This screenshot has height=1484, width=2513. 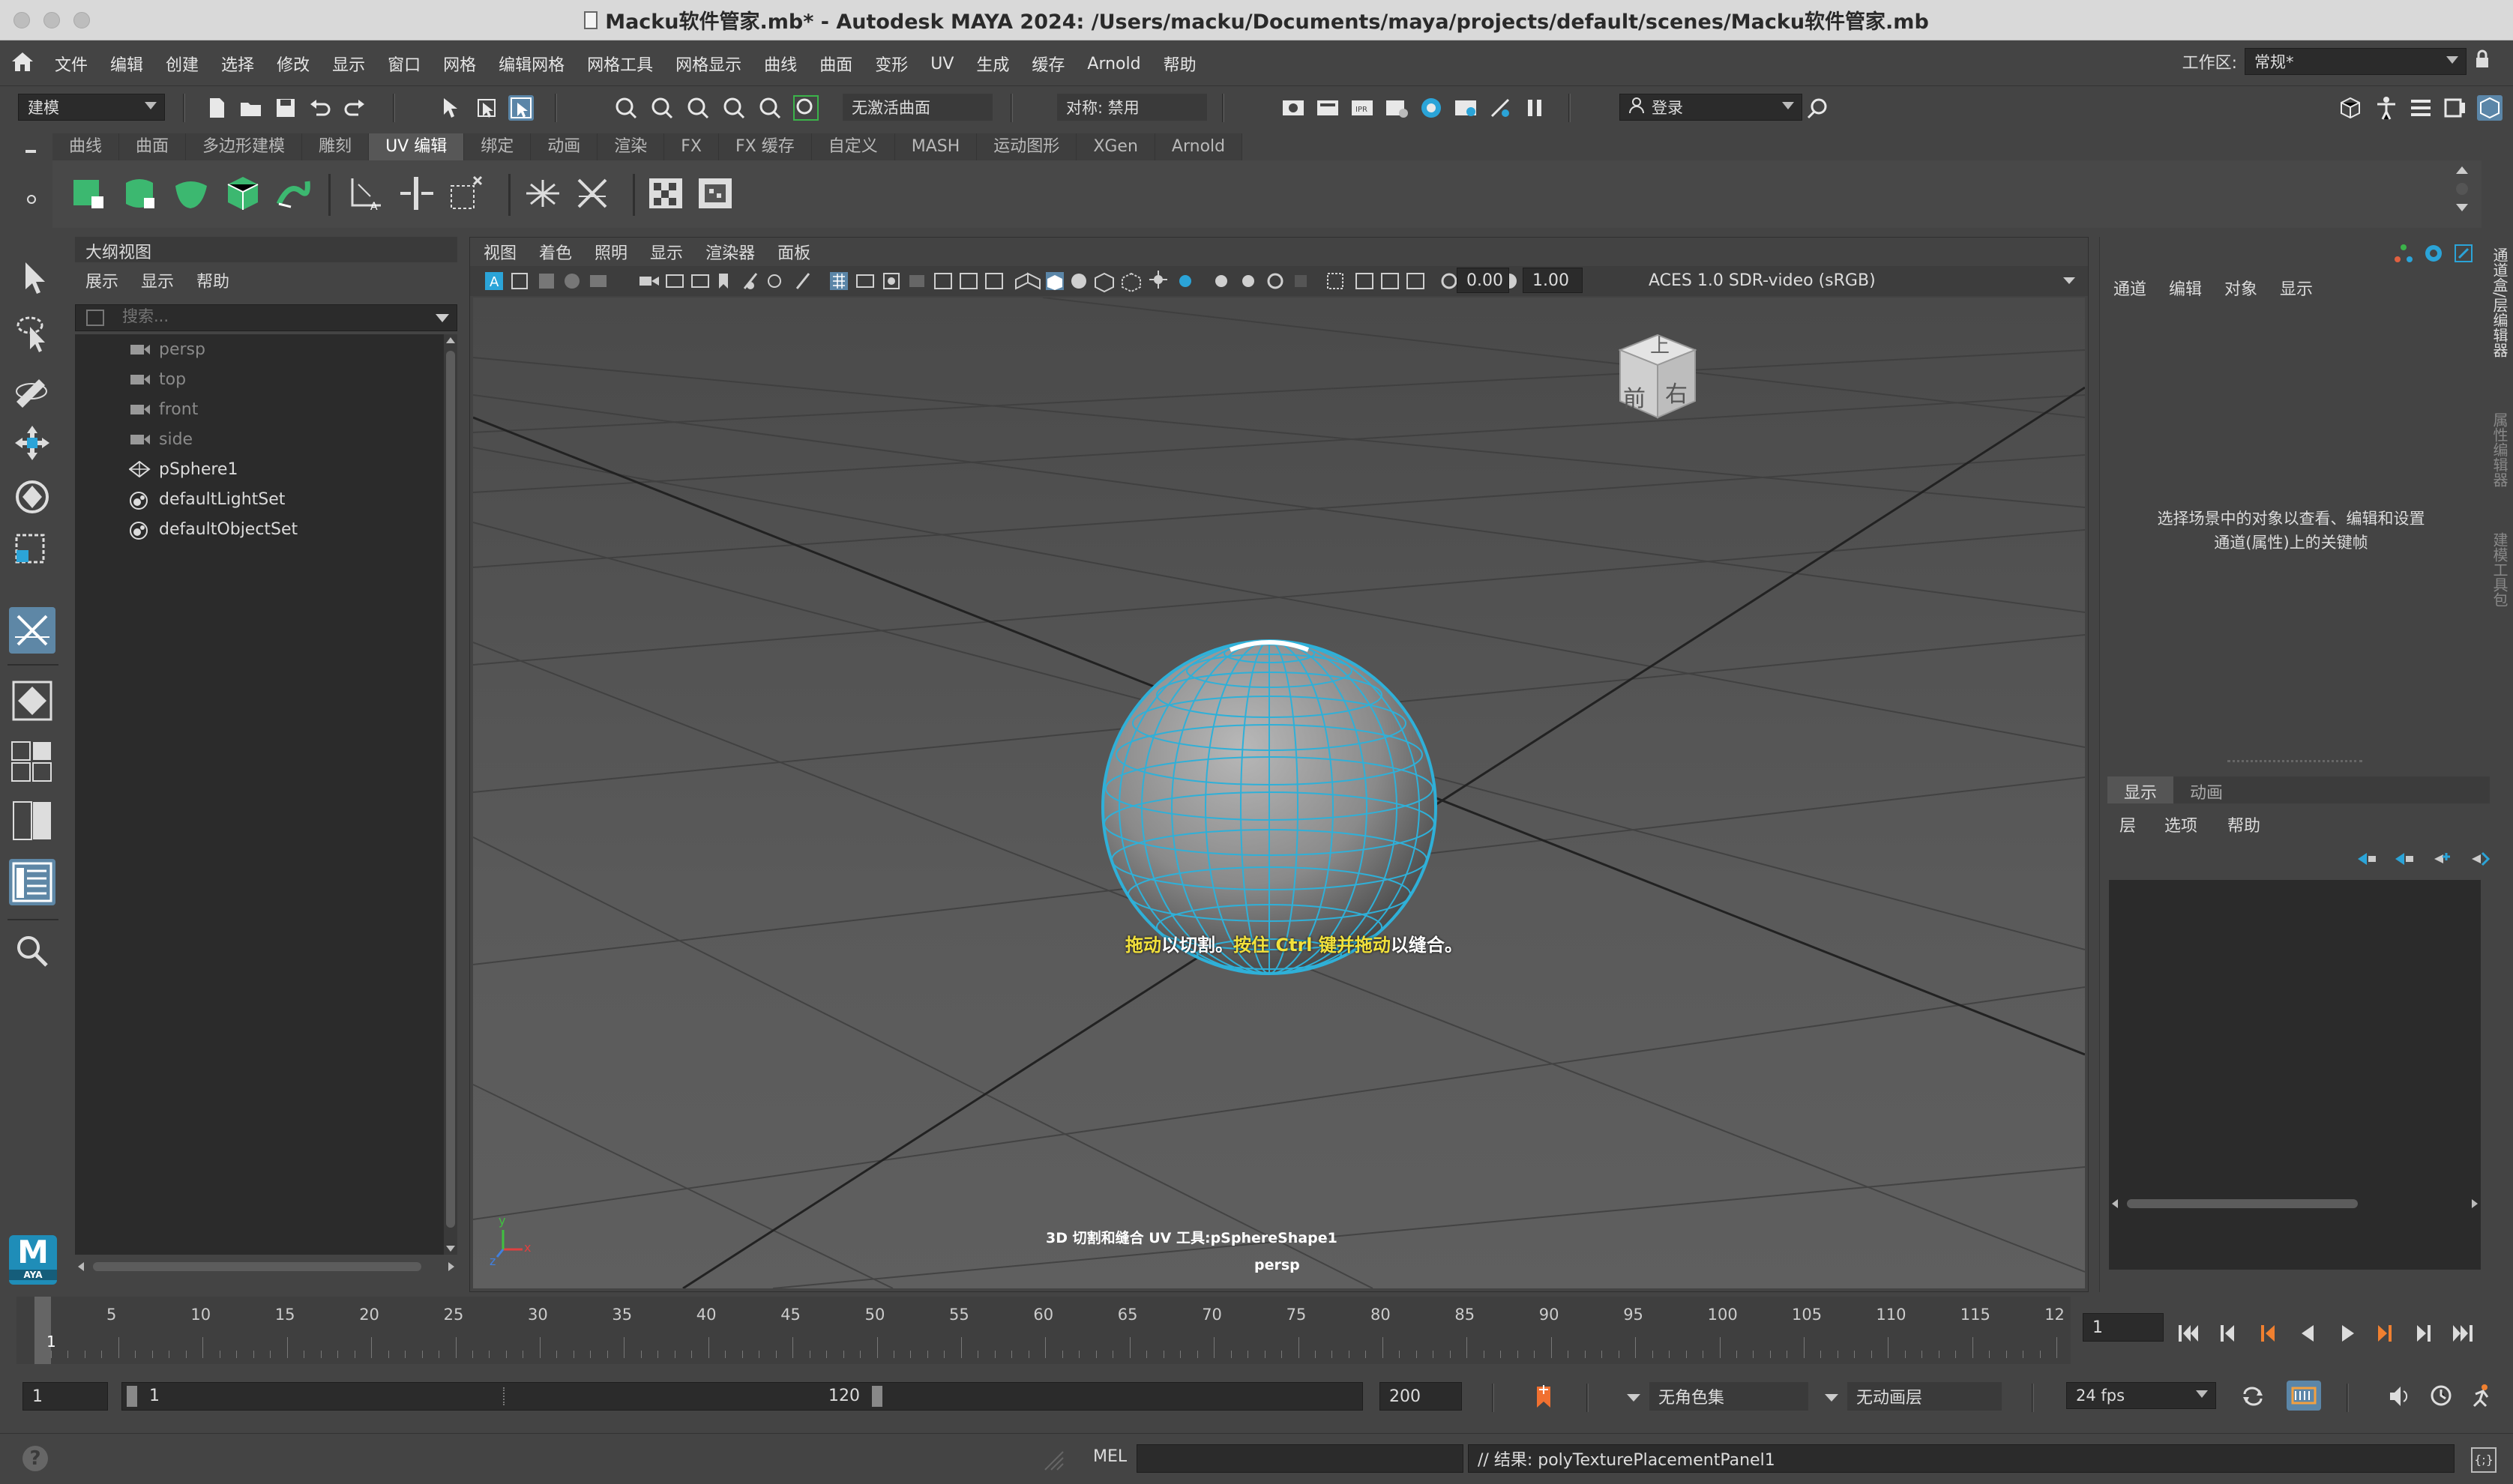 What do you see at coordinates (500, 252) in the screenshot?
I see `viewport-menu-view: 视图` at bounding box center [500, 252].